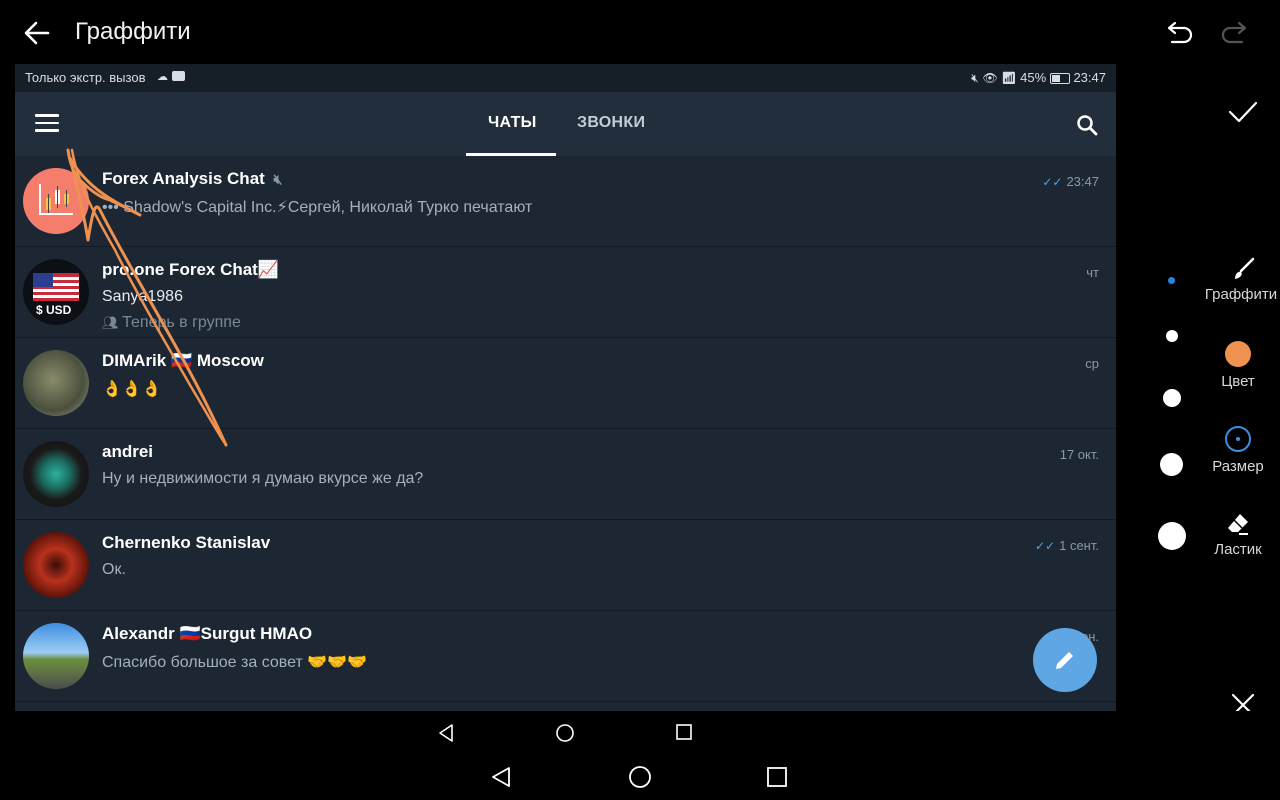 The height and width of the screenshot is (800, 1280). Describe the element at coordinates (132, 389) in the screenshot. I see `chat-preview: 👌👌👌` at that location.